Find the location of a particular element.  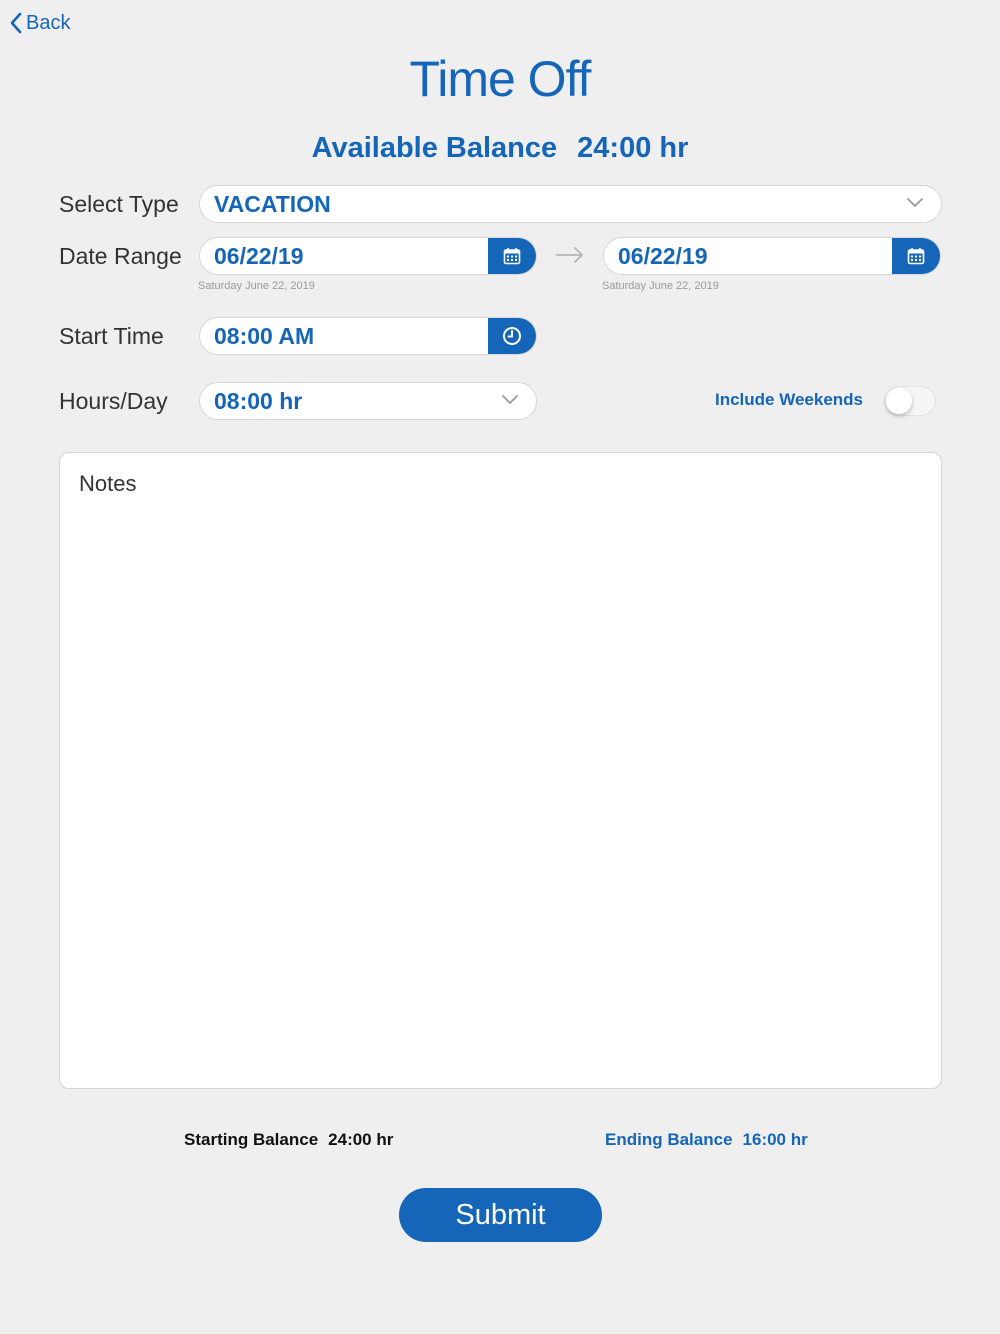

type-select: VACATION is located at coordinates (570, 204).